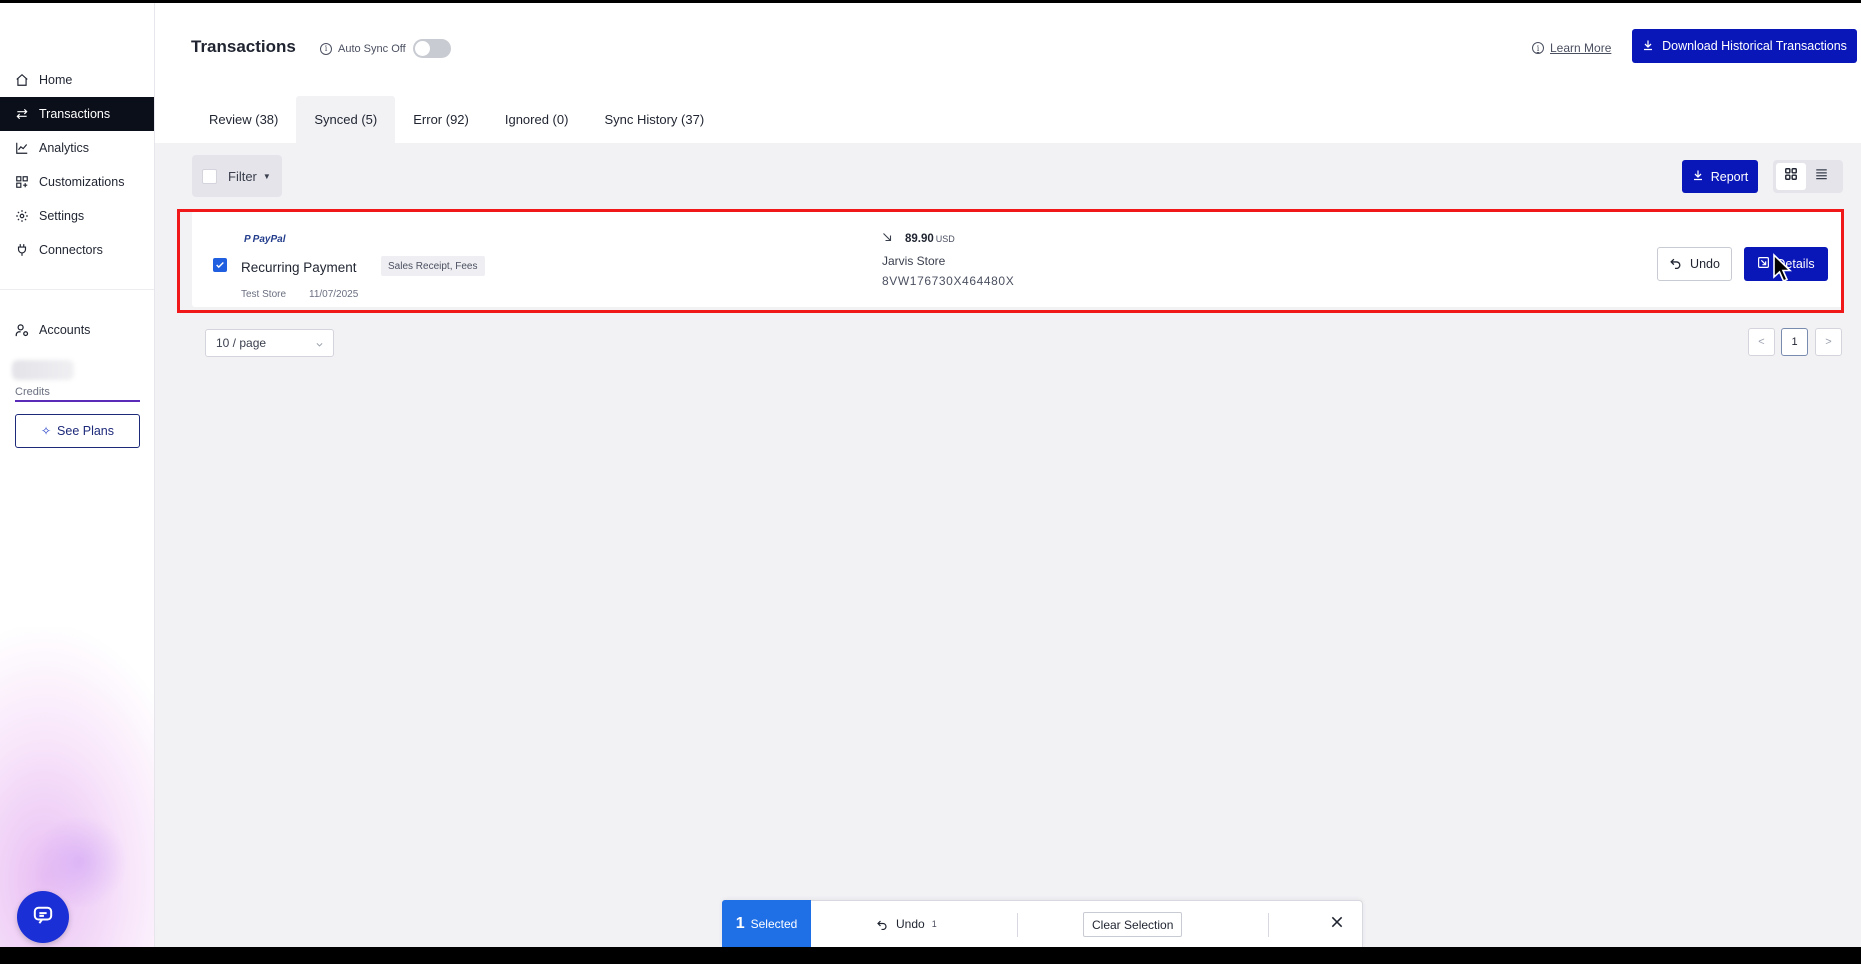  I want to click on list-view-button, so click(1821, 176).